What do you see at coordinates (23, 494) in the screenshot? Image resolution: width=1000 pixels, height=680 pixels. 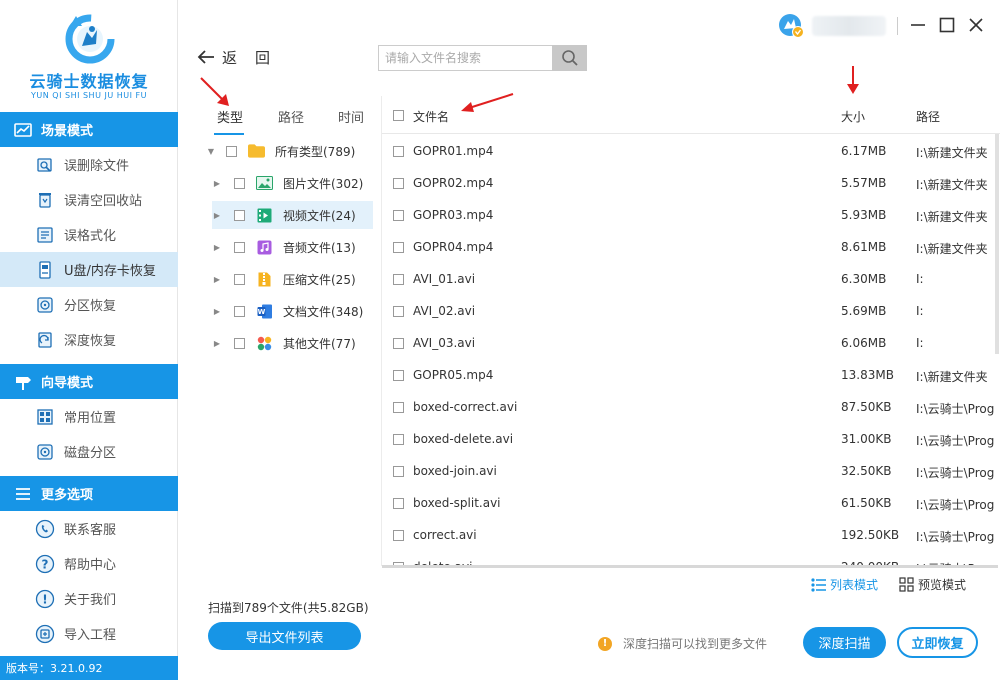 I see `menu-icon` at bounding box center [23, 494].